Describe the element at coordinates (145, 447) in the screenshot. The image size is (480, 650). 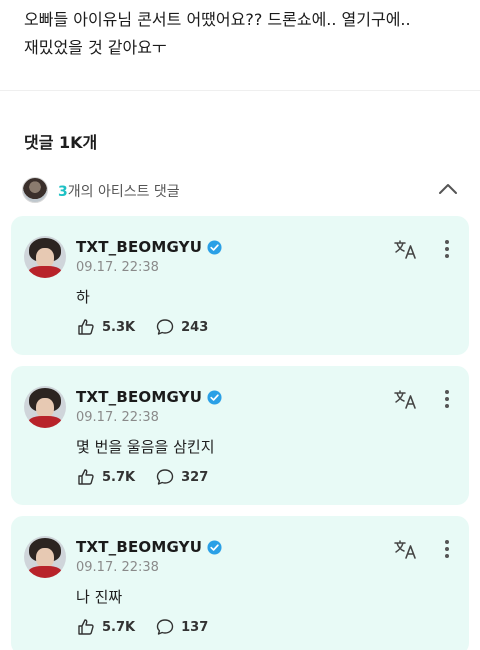
I see `comment-text: 몇 번을 울음을 삼킨지` at that location.